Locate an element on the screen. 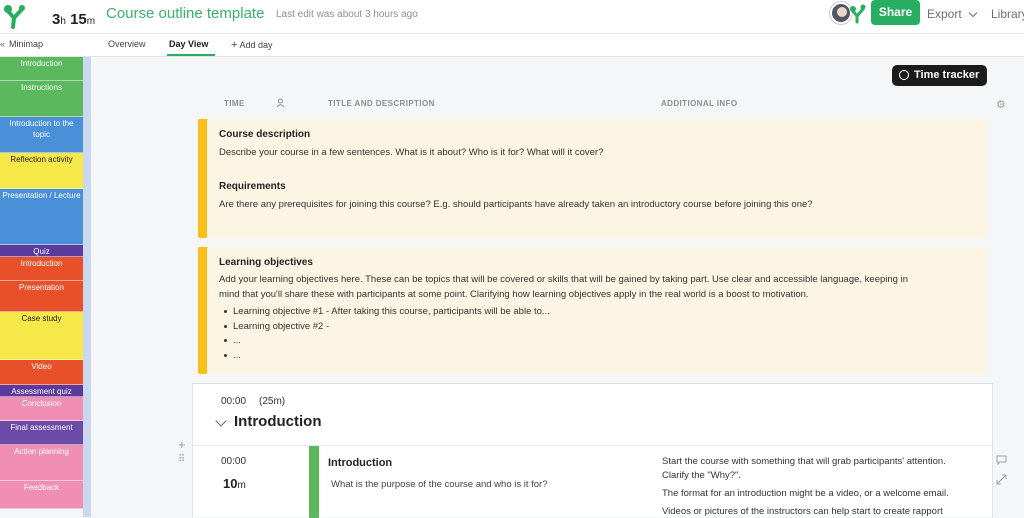  requirements-heading: Requirements is located at coordinates (252, 186).